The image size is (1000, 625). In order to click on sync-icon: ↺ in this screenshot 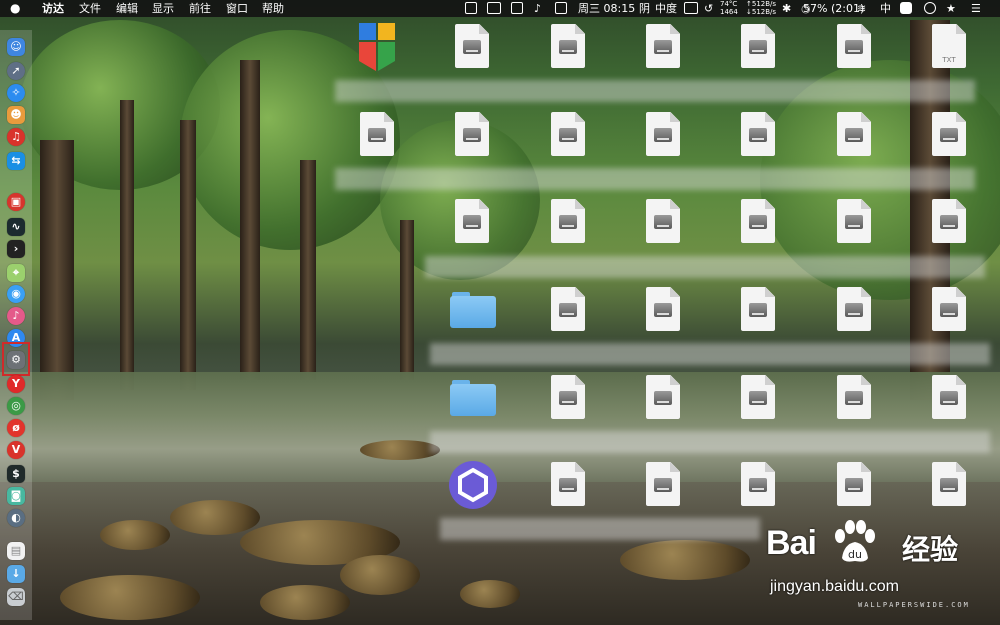, I will do `click(708, 8)`.